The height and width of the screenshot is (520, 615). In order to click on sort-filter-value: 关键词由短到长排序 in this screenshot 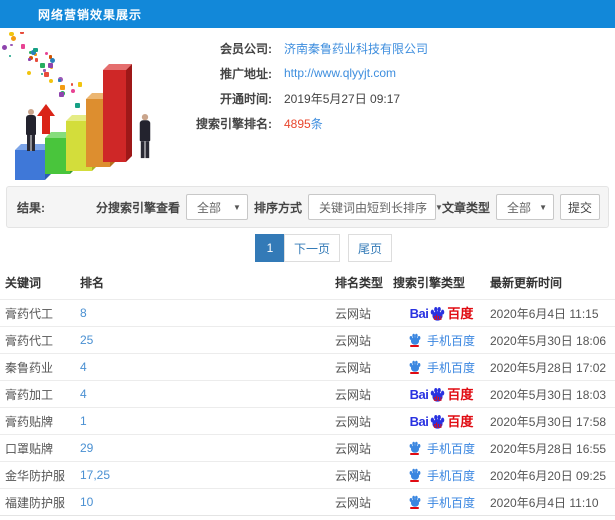, I will do `click(372, 207)`.